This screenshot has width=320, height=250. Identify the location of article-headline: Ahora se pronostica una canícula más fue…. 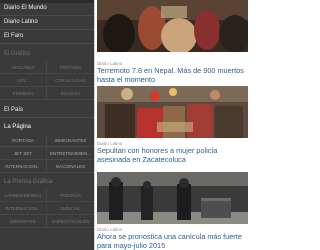
(172, 241).